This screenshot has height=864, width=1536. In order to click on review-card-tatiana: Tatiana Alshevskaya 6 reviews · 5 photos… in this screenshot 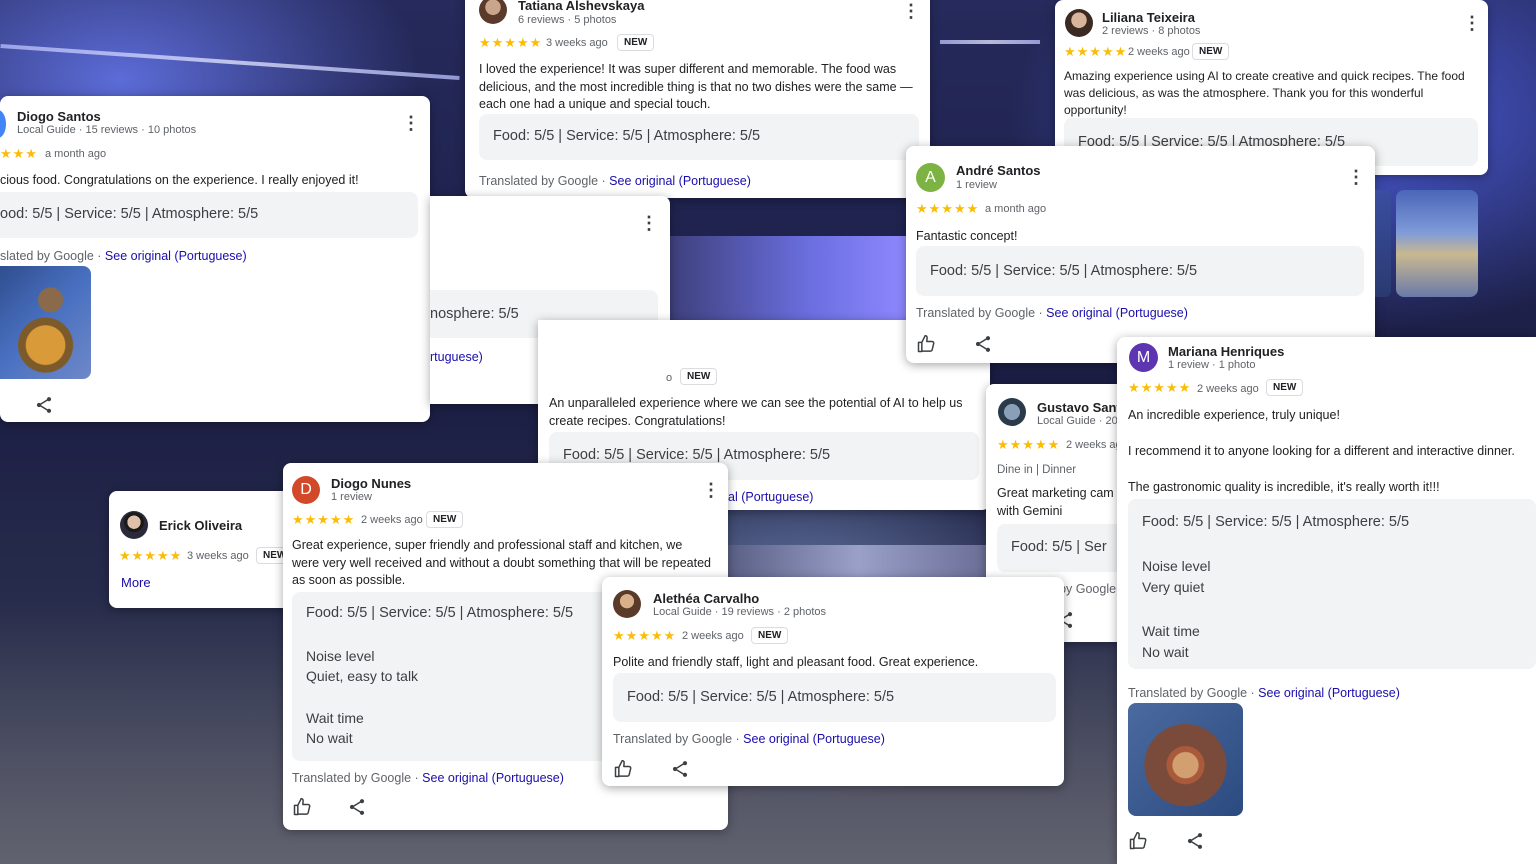, I will do `click(697, 99)`.